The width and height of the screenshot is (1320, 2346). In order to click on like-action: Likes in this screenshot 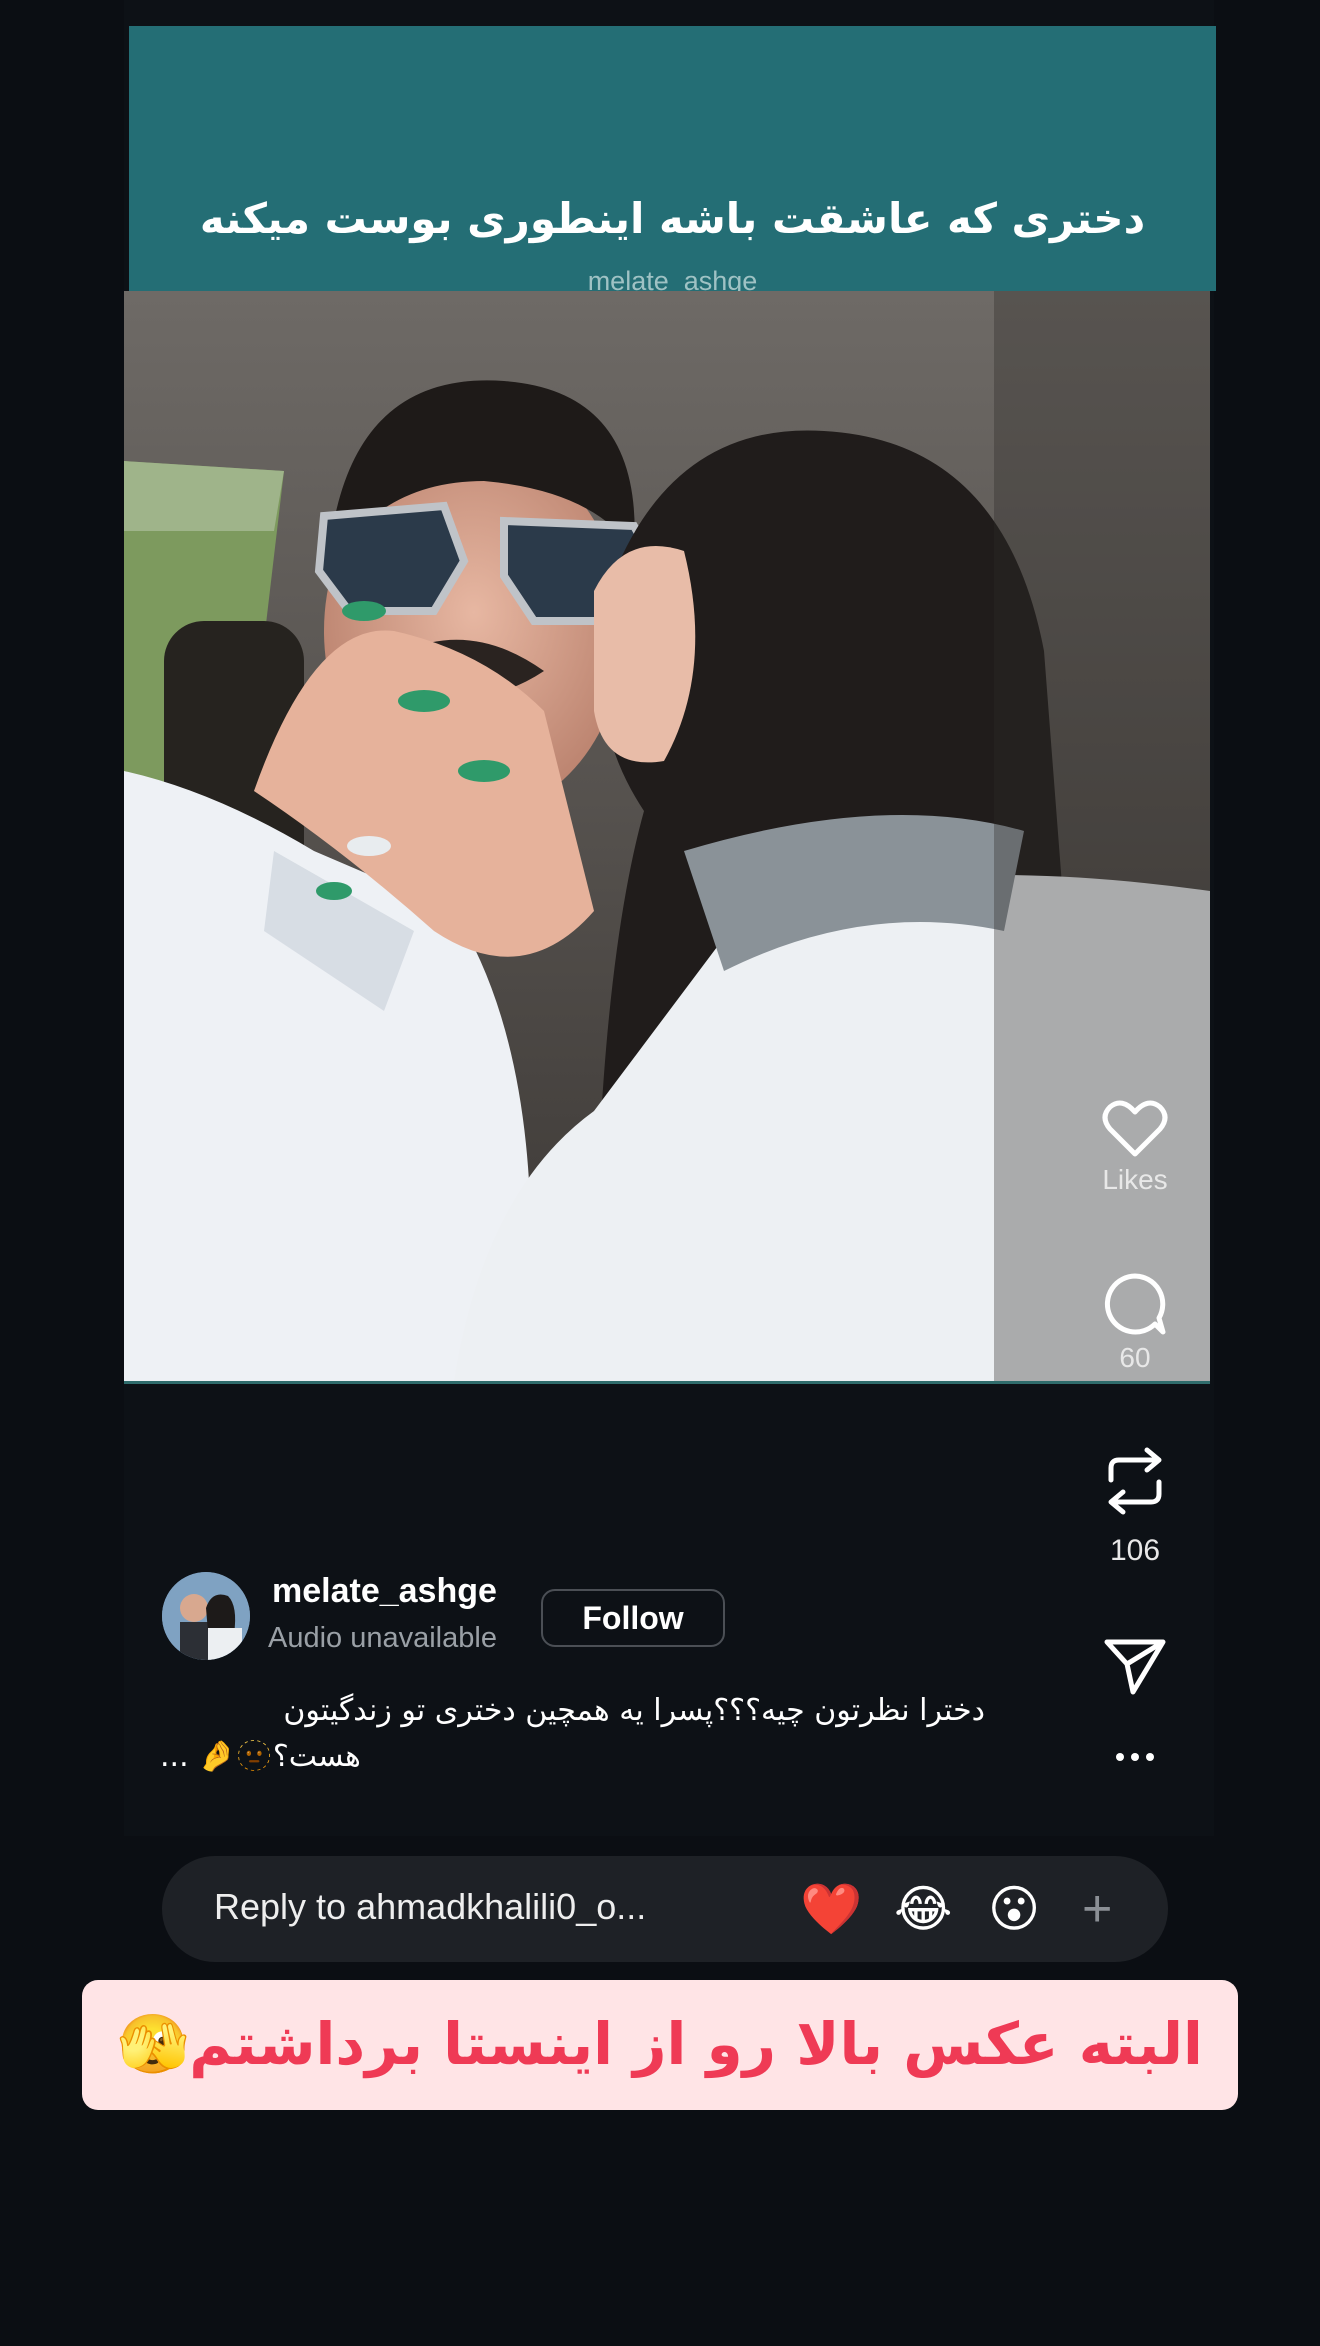, I will do `click(1135, 1147)`.